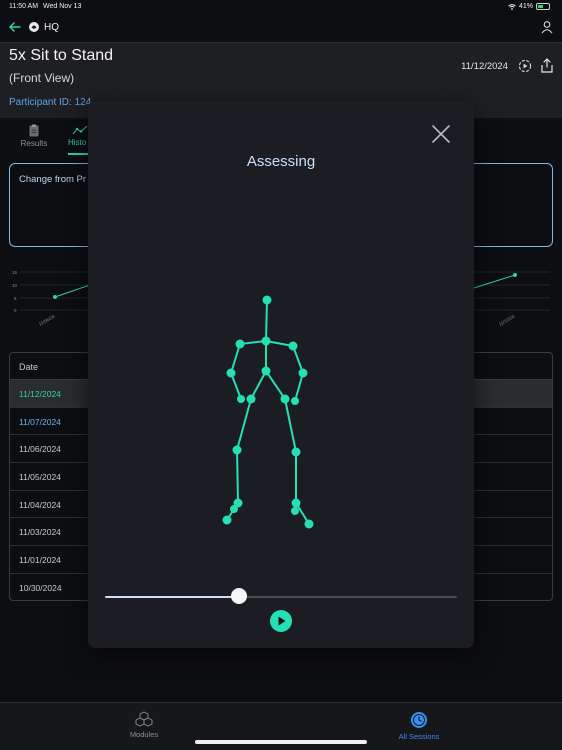  What do you see at coordinates (15, 298) in the screenshot?
I see `y-tick: 5` at bounding box center [15, 298].